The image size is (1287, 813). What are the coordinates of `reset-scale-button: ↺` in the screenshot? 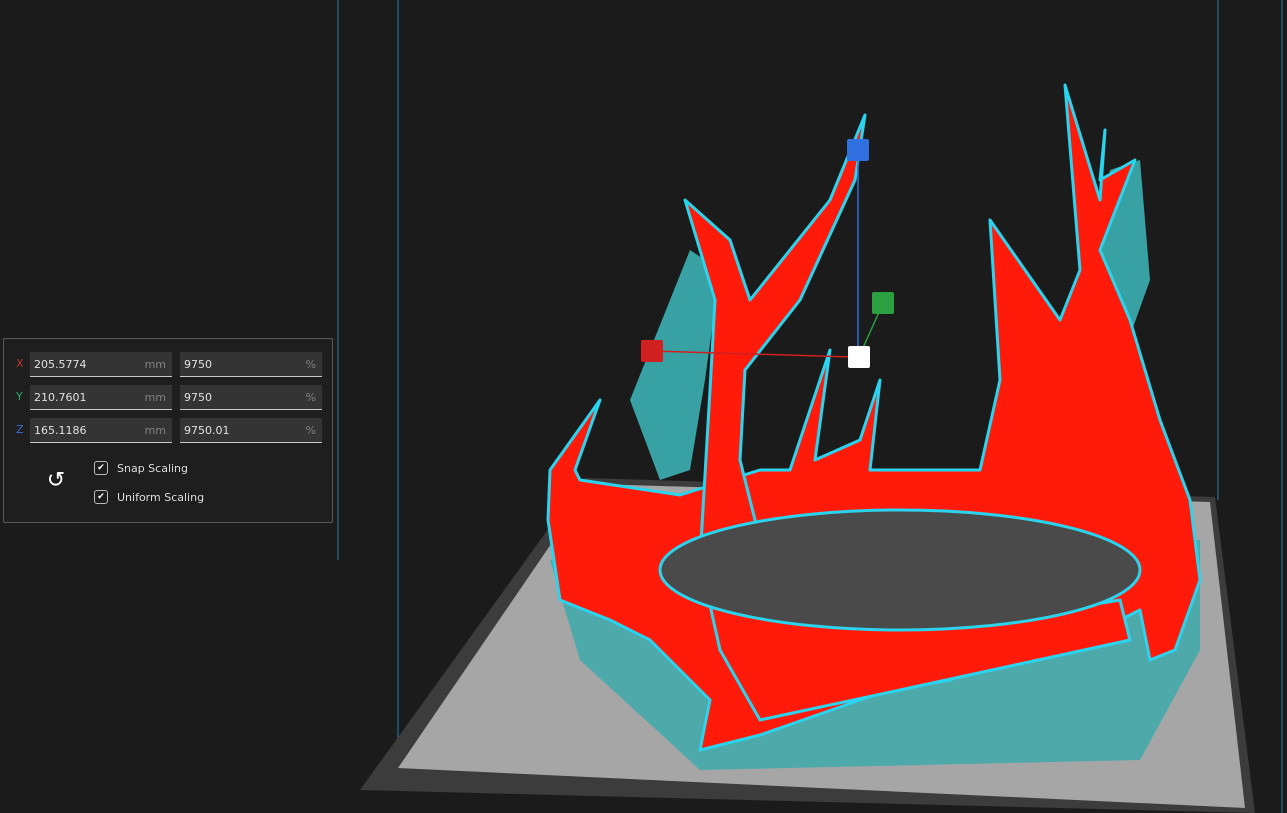 It's located at (56, 481).